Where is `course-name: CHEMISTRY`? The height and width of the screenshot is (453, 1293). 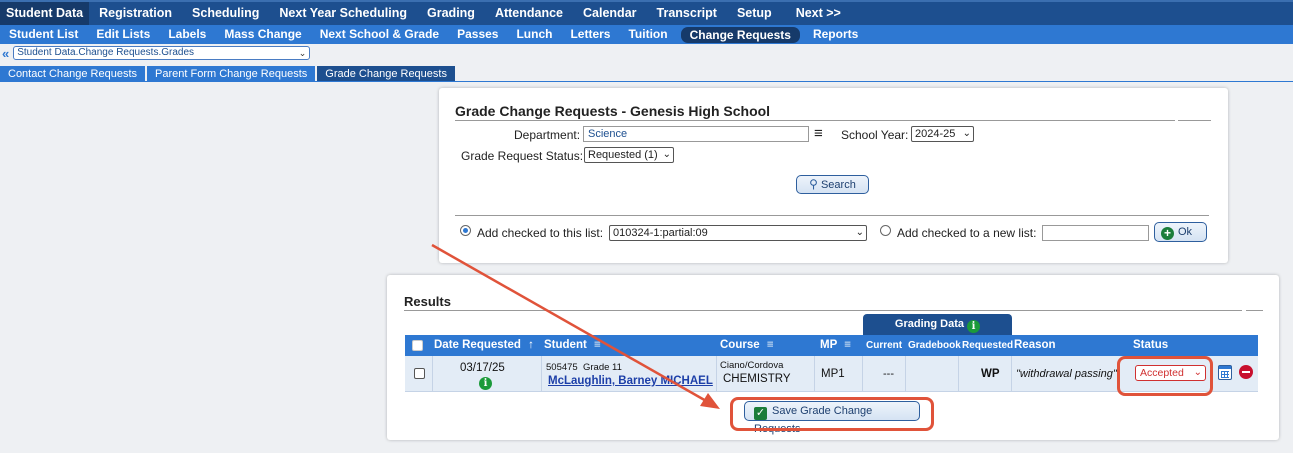
course-name: CHEMISTRY is located at coordinates (757, 379).